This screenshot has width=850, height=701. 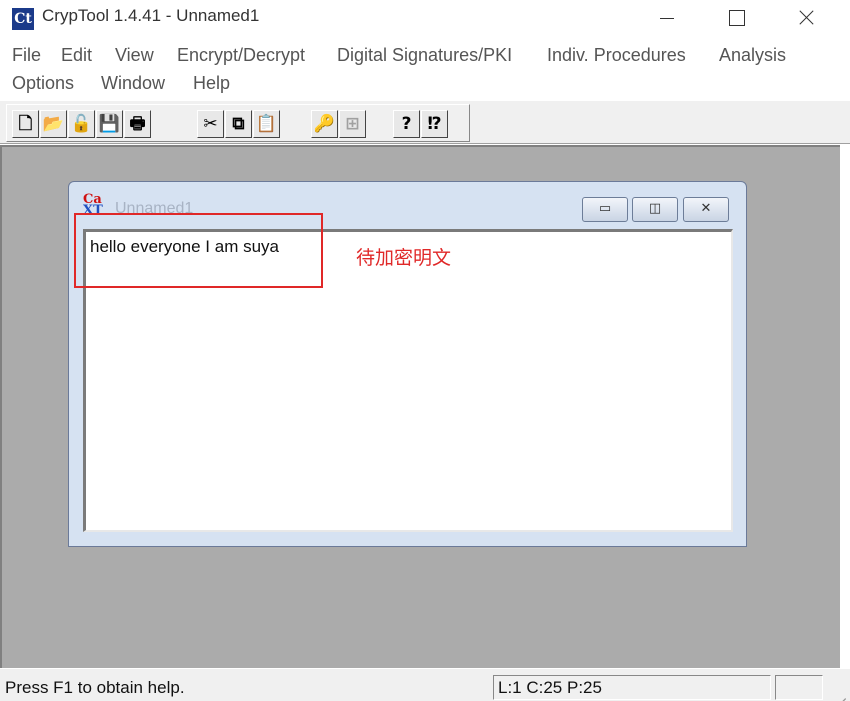 I want to click on key-icon: 🔑, so click(x=324, y=124).